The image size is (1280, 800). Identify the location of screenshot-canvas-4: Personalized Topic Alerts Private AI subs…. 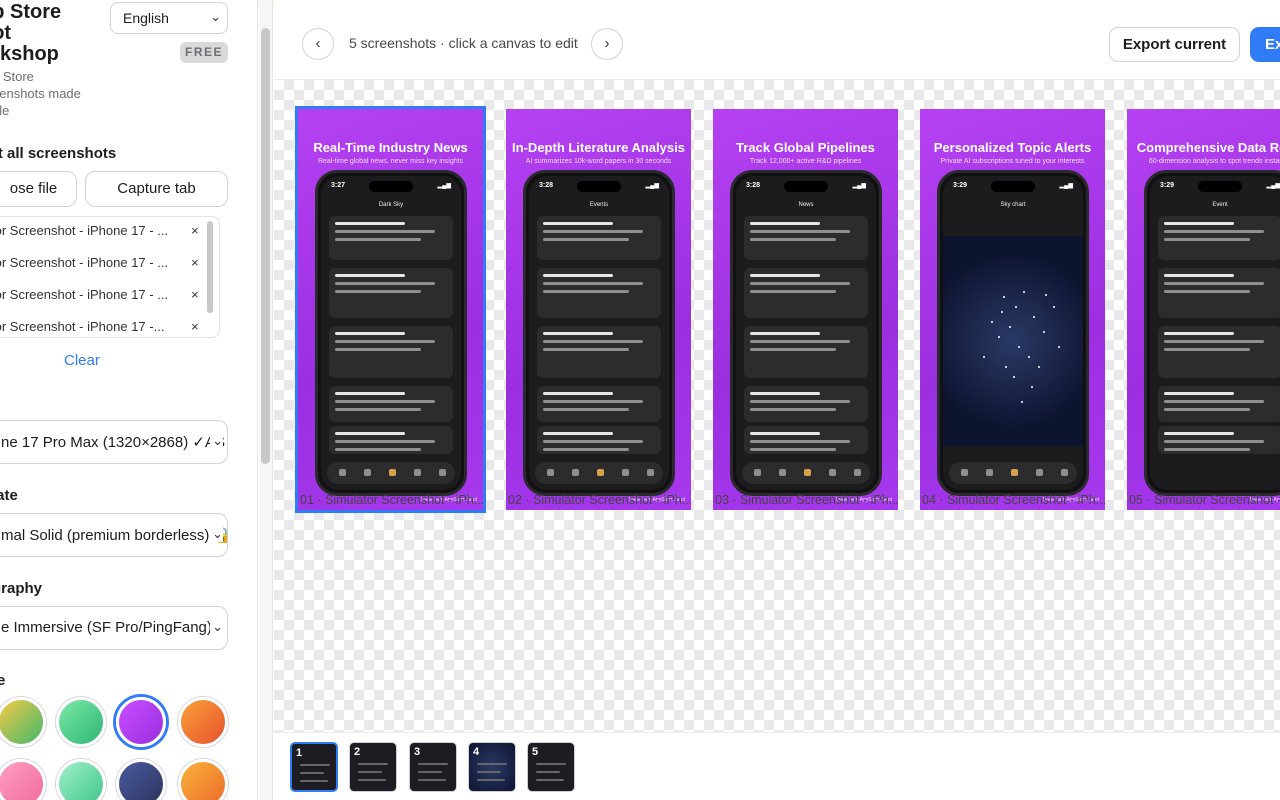
(1012, 309).